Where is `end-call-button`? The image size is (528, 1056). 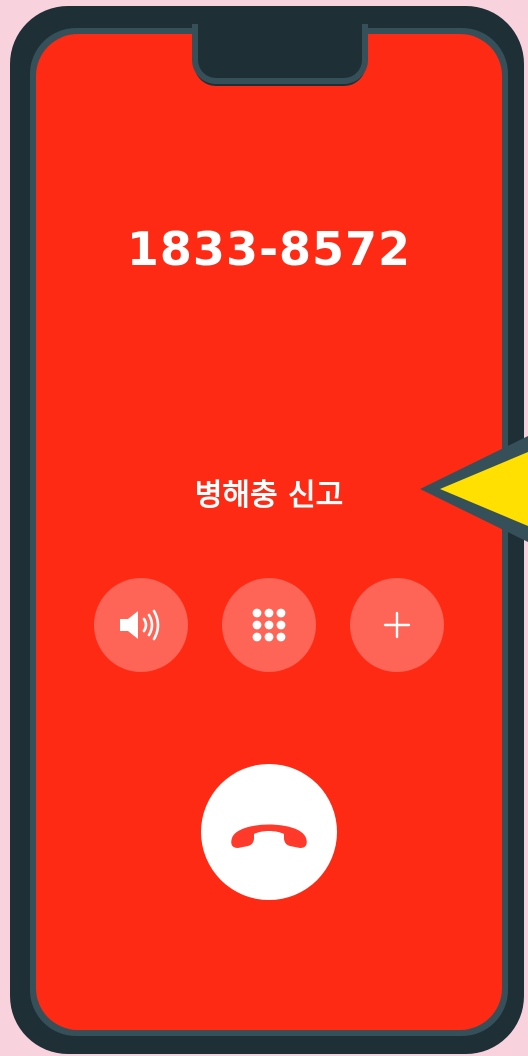 end-call-button is located at coordinates (269, 832).